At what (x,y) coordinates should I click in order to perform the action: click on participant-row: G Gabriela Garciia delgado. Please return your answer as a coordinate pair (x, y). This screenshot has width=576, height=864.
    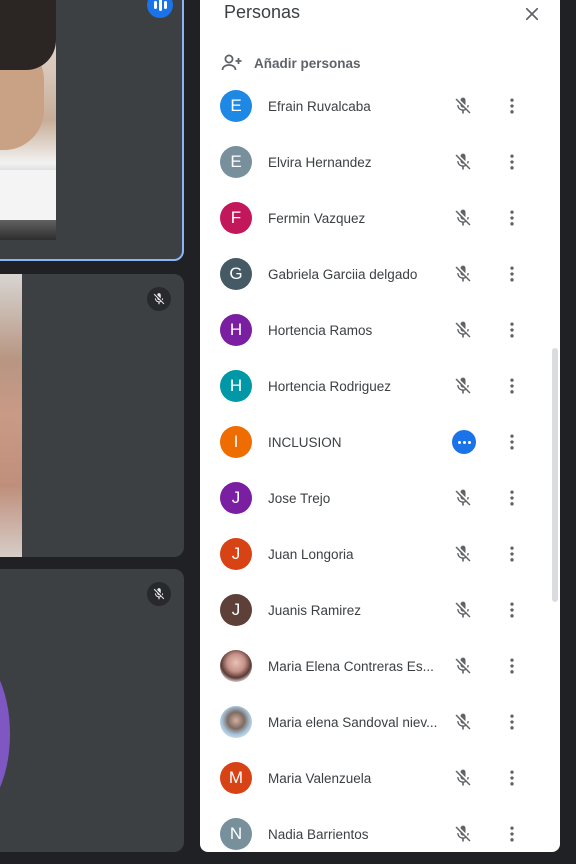
    Looking at the image, I should click on (372, 274).